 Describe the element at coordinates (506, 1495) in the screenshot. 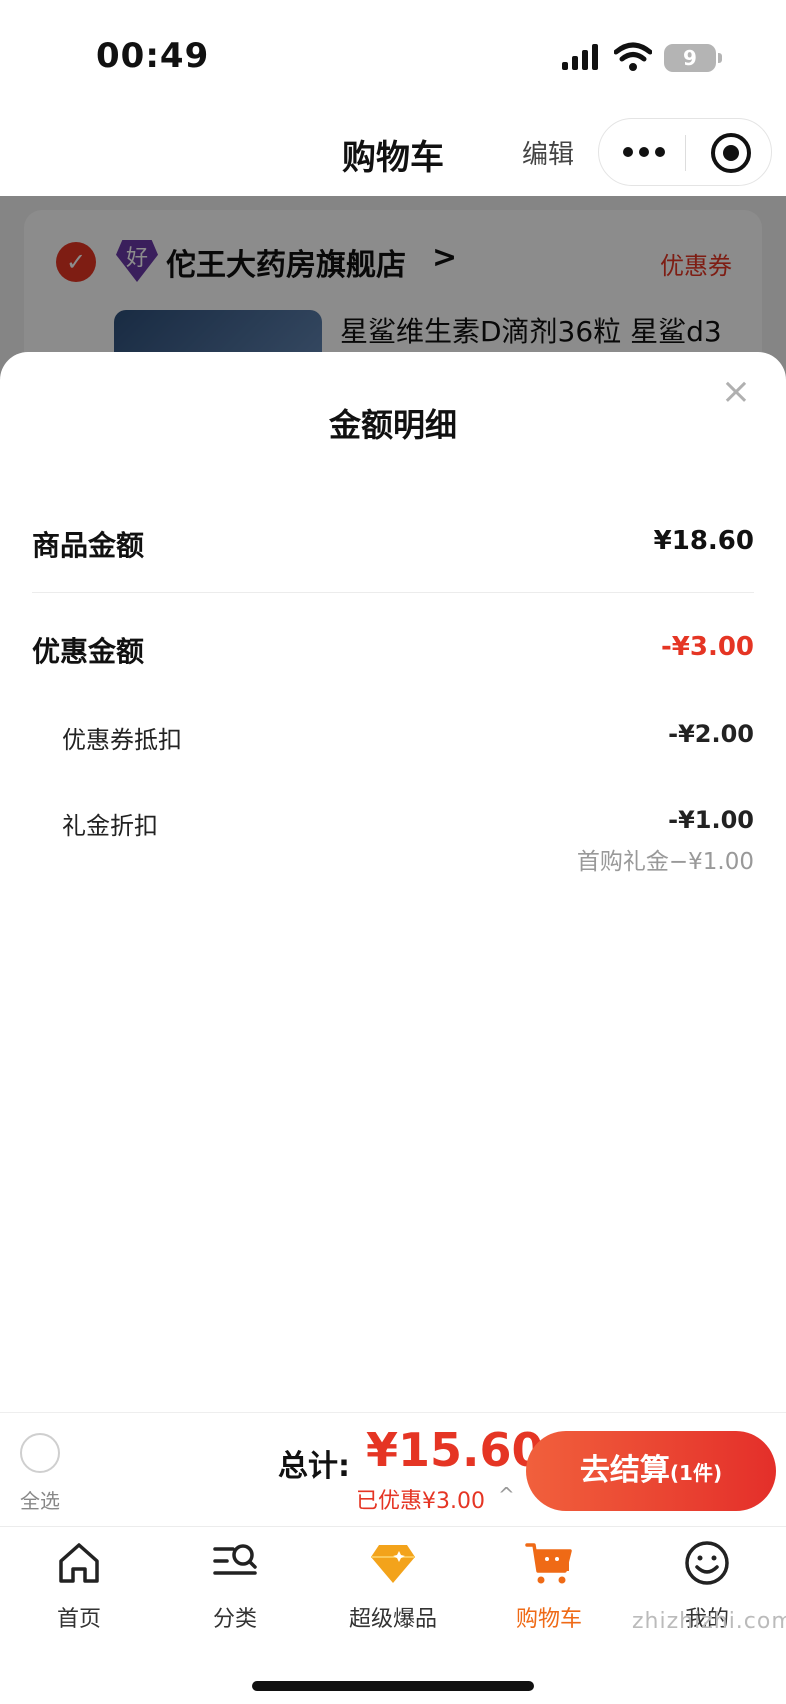

I see `chevron-up-icon: ^` at that location.